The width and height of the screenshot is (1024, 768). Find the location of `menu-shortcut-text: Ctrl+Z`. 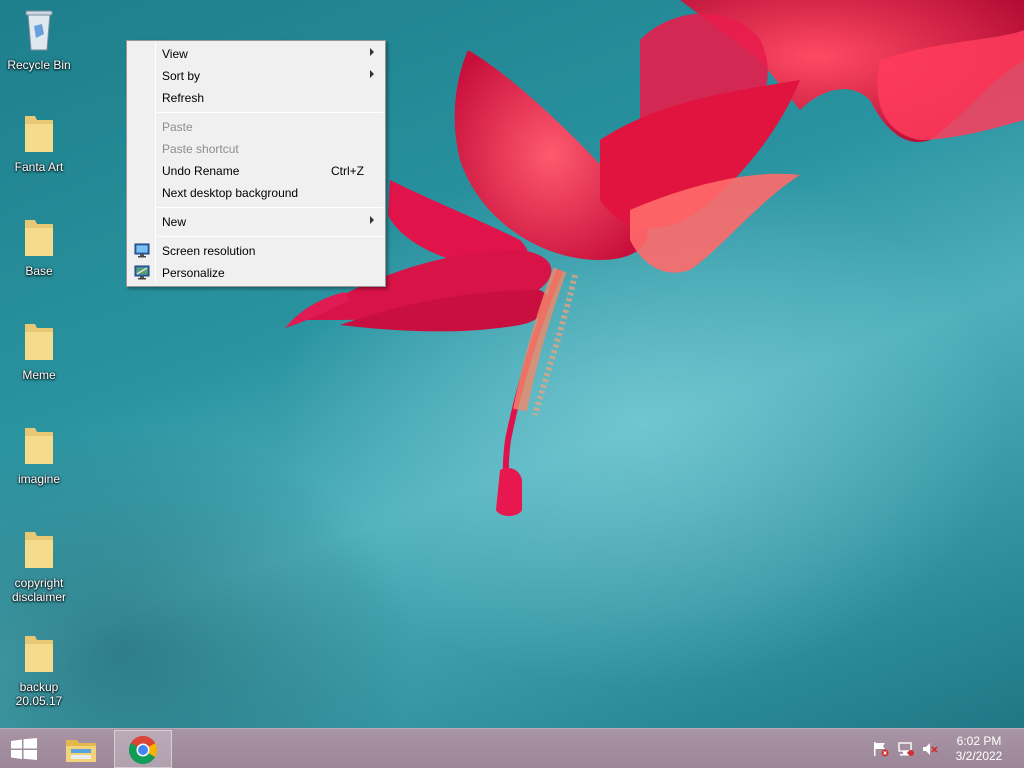

menu-shortcut-text: Ctrl+Z is located at coordinates (347, 171).